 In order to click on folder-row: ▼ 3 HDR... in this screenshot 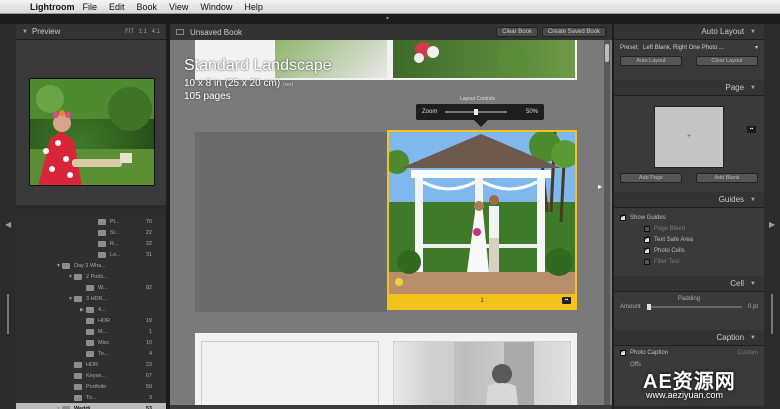, I will do `click(91, 298)`.